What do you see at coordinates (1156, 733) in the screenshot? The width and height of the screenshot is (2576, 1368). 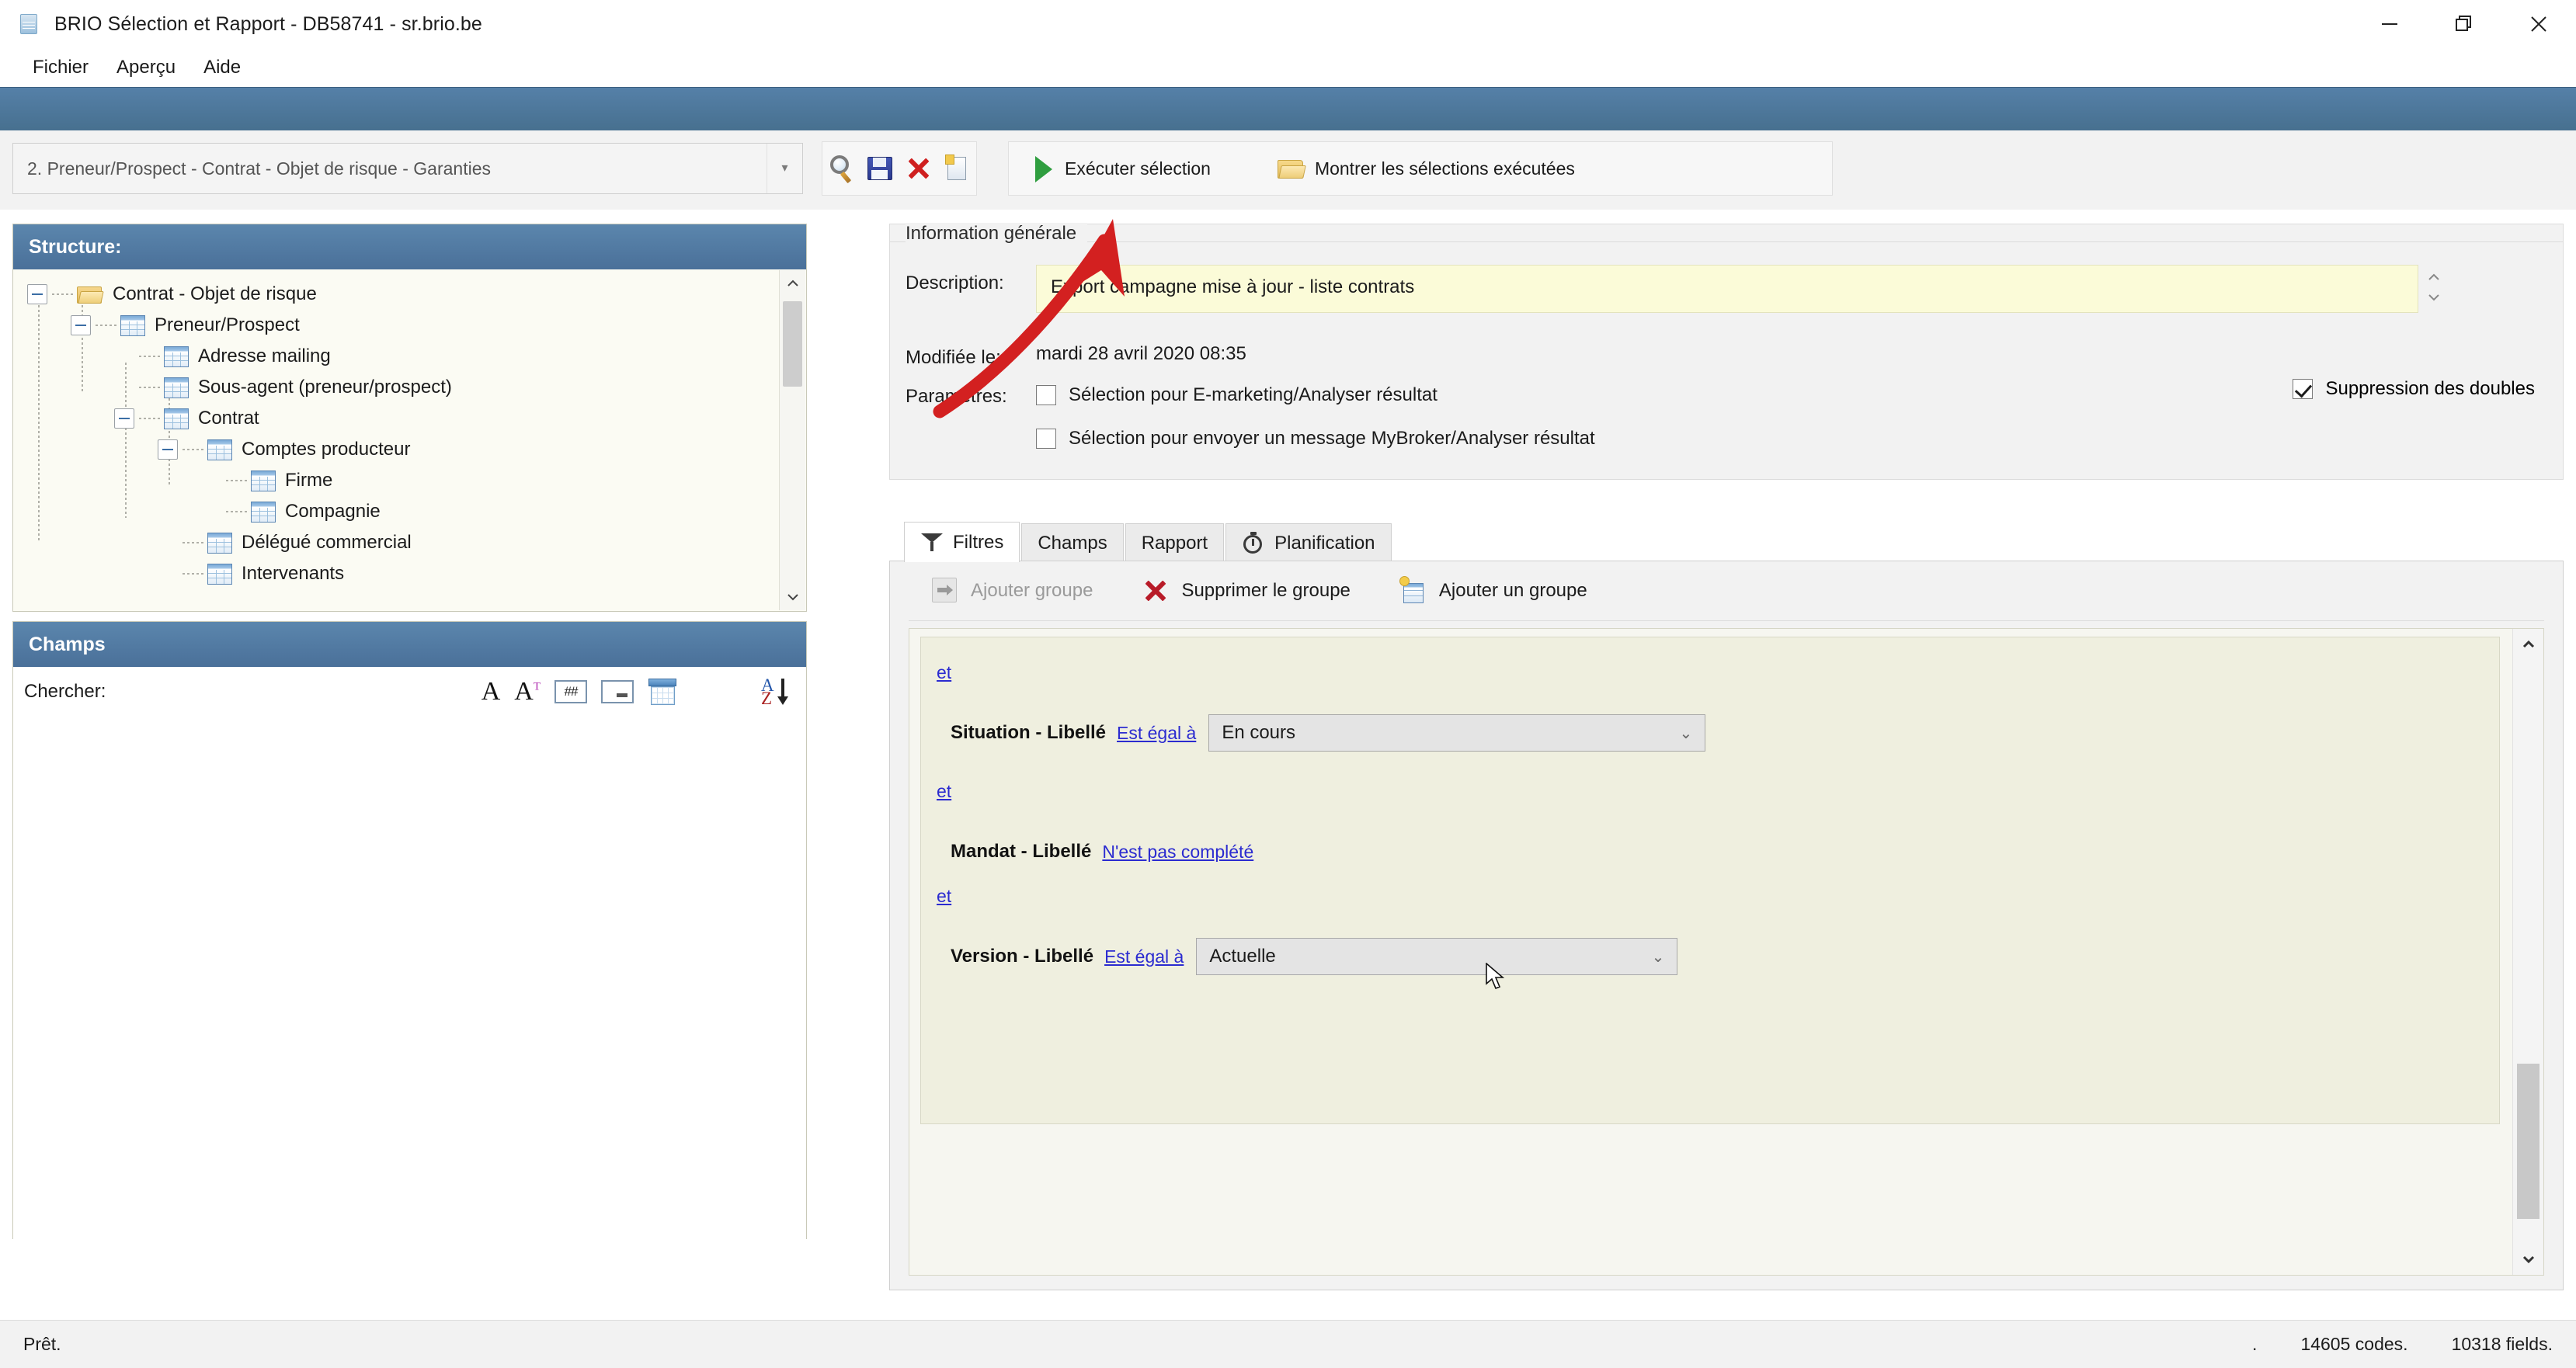 I see `condition-comparator-1: Est égal à` at bounding box center [1156, 733].